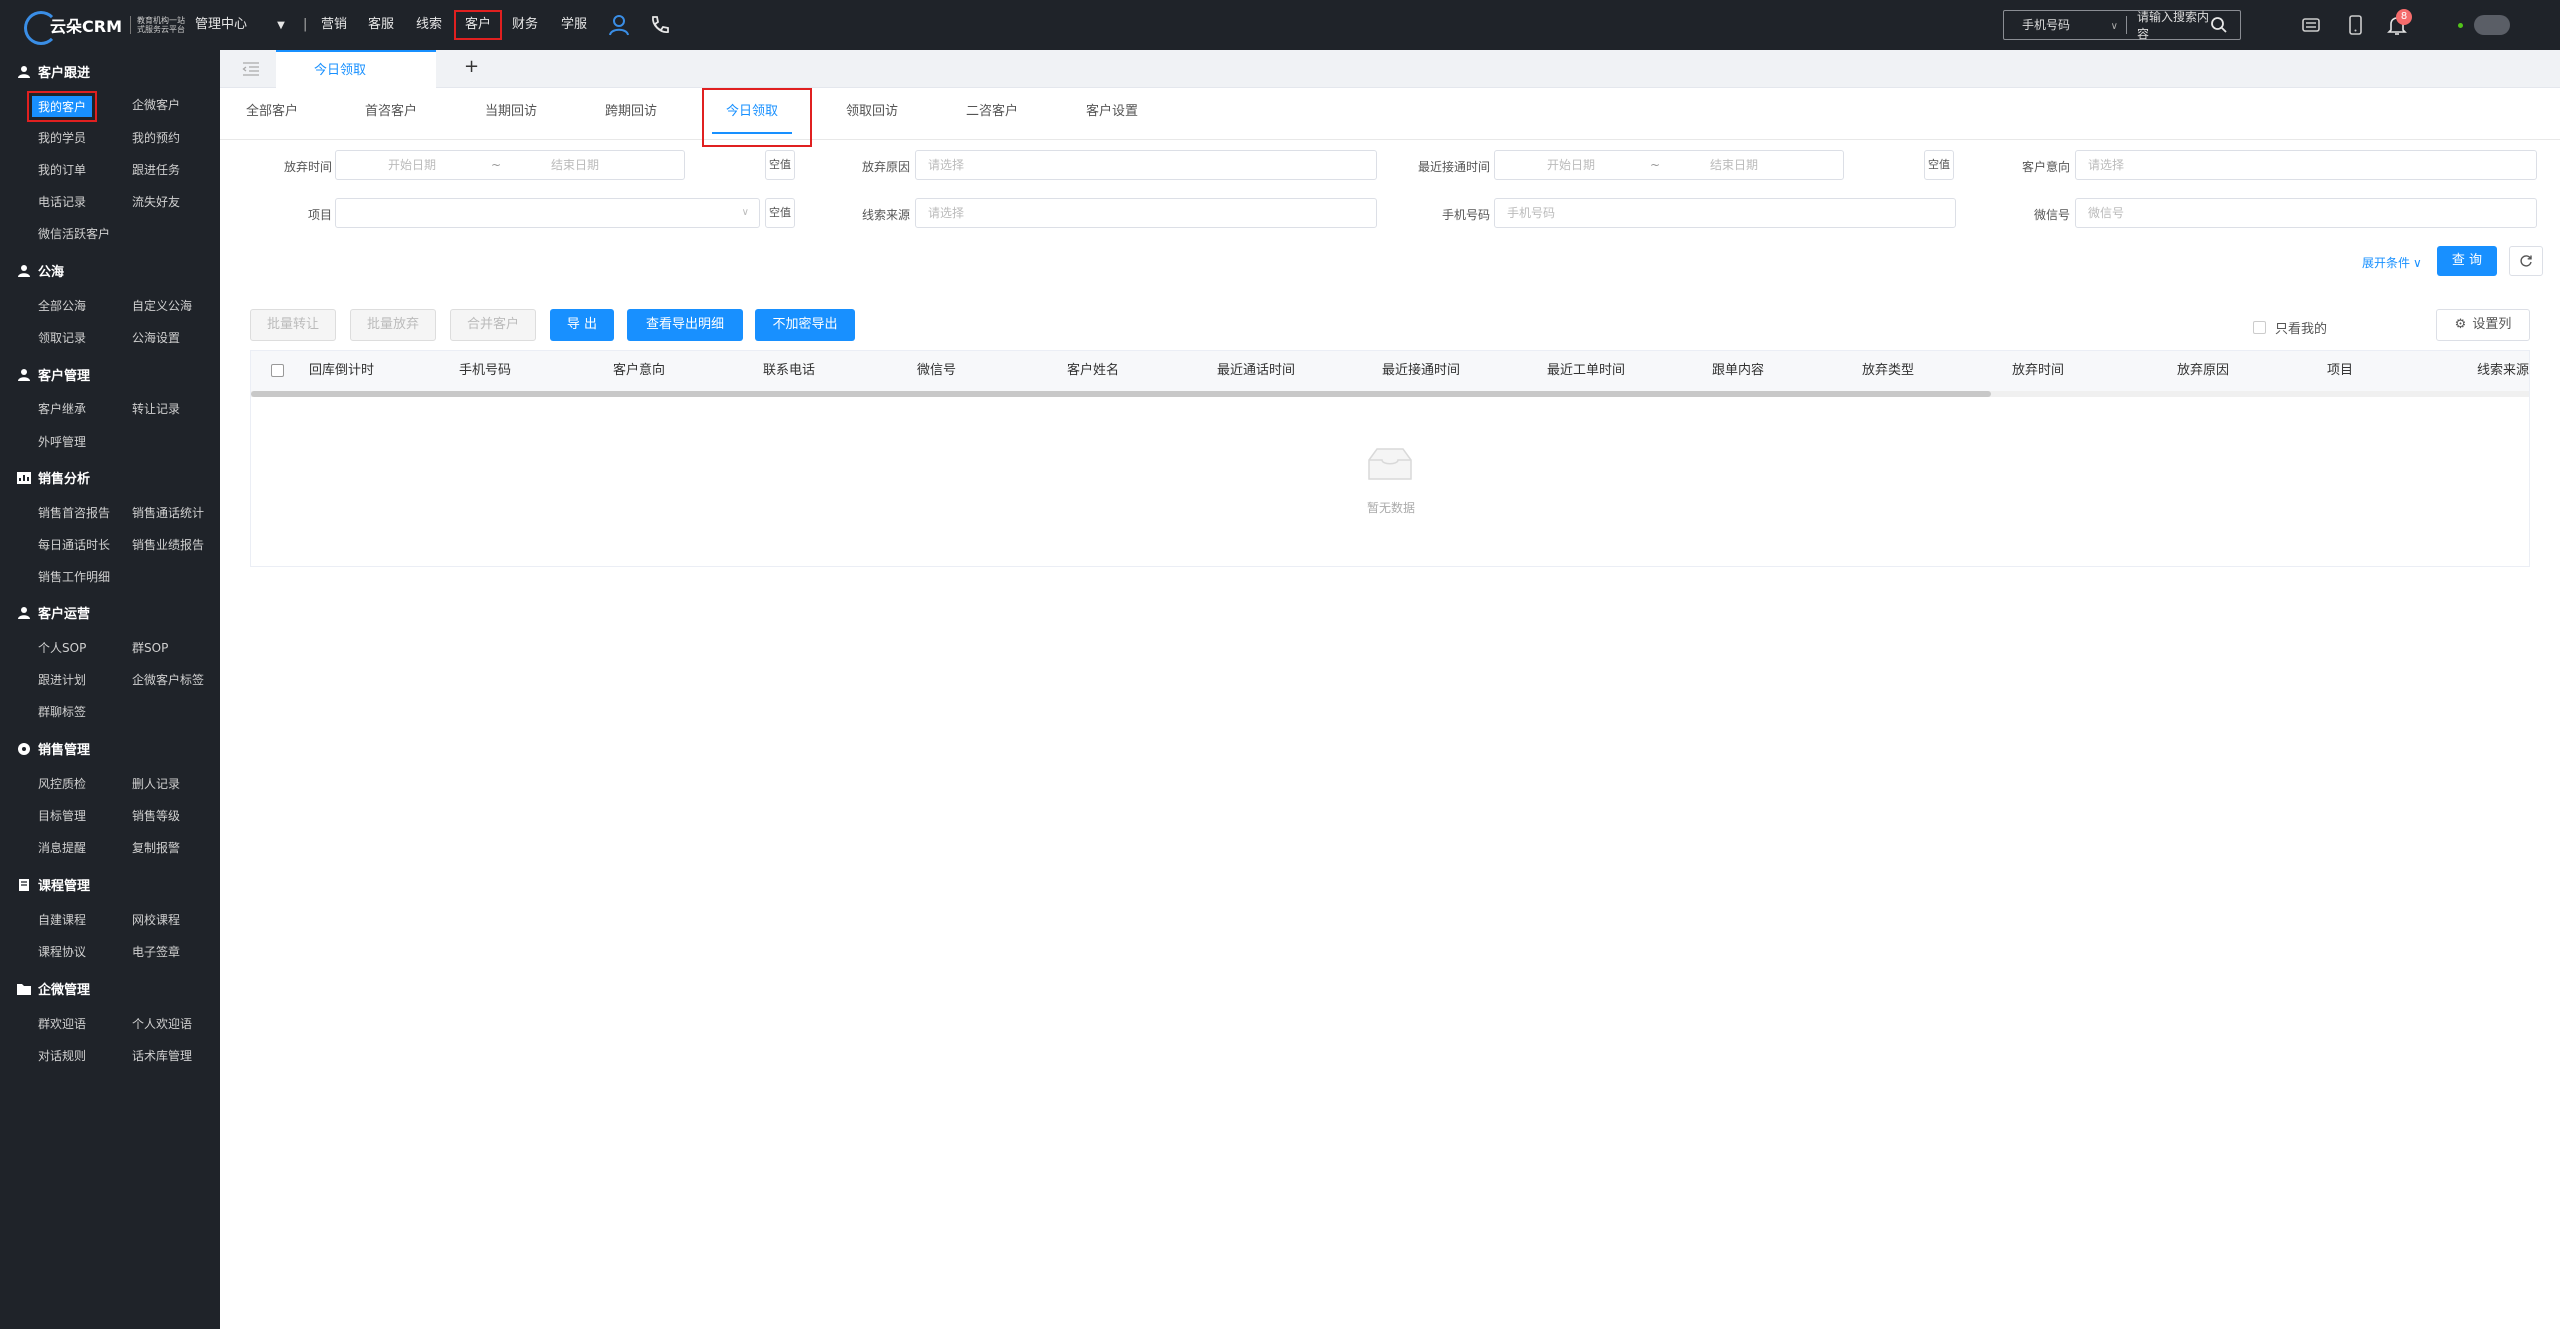 The height and width of the screenshot is (1329, 2560). Describe the element at coordinates (525, 25) in the screenshot. I see `nav-finance: 财务` at that location.